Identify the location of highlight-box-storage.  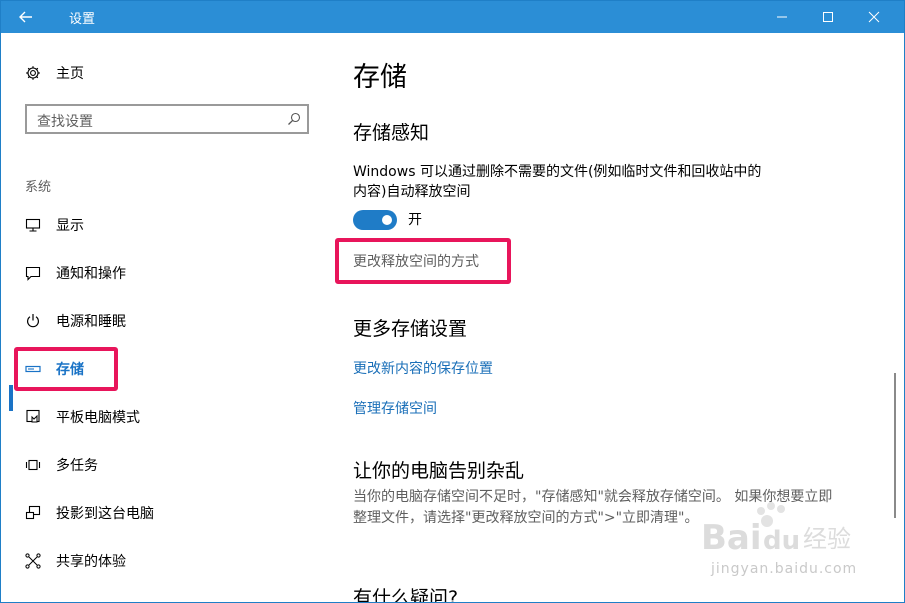
(66, 369).